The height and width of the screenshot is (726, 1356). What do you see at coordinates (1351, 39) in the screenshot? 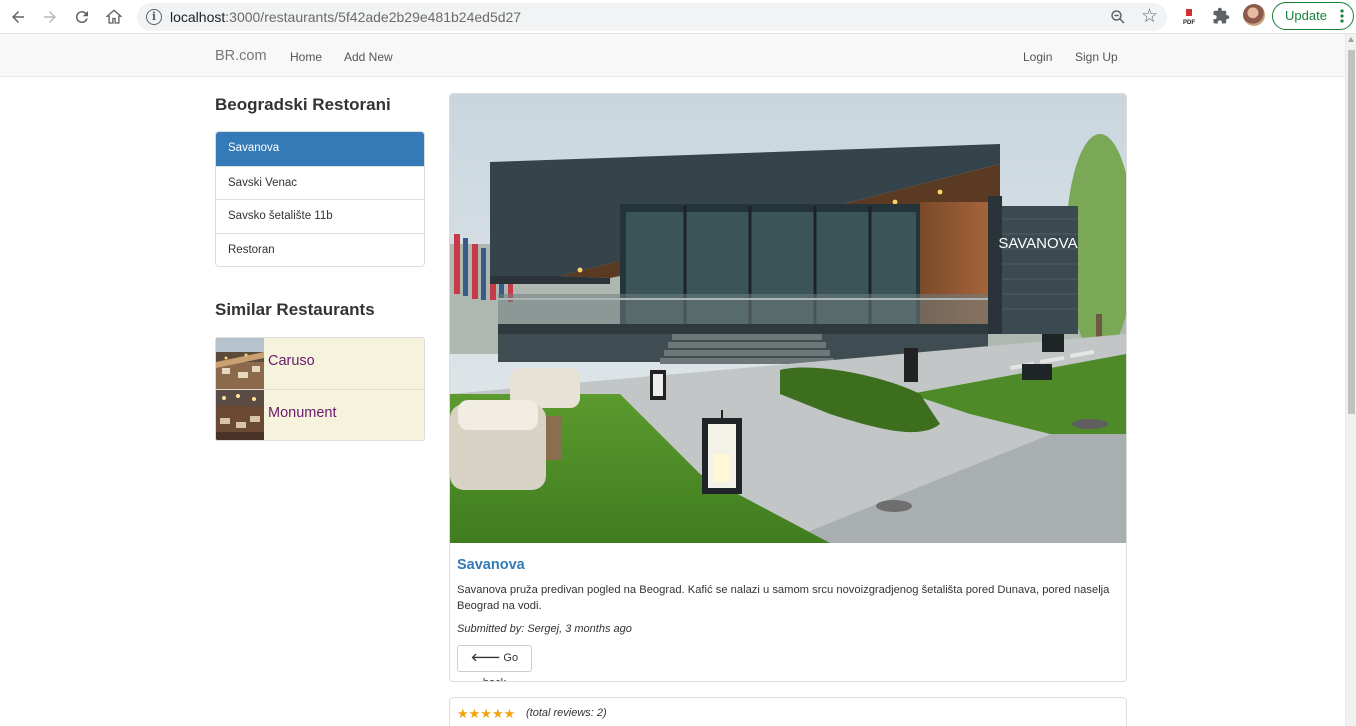
I see `scroll-up-icon` at bounding box center [1351, 39].